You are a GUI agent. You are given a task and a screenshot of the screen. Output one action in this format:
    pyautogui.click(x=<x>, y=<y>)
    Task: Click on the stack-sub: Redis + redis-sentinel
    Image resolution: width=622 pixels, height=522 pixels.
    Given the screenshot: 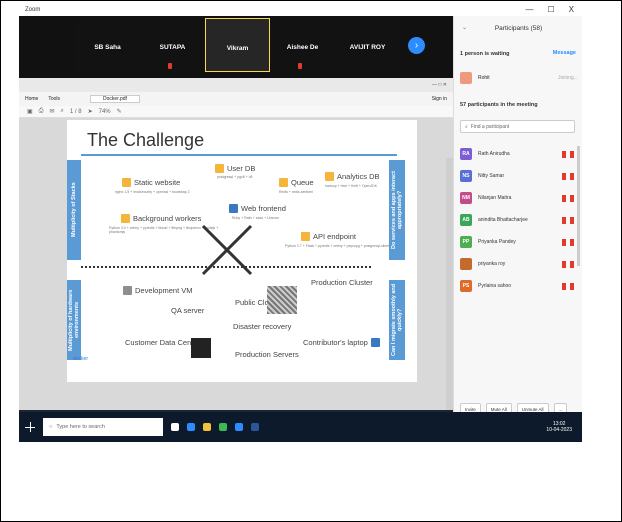 What is the action you would take?
    pyautogui.click(x=296, y=192)
    